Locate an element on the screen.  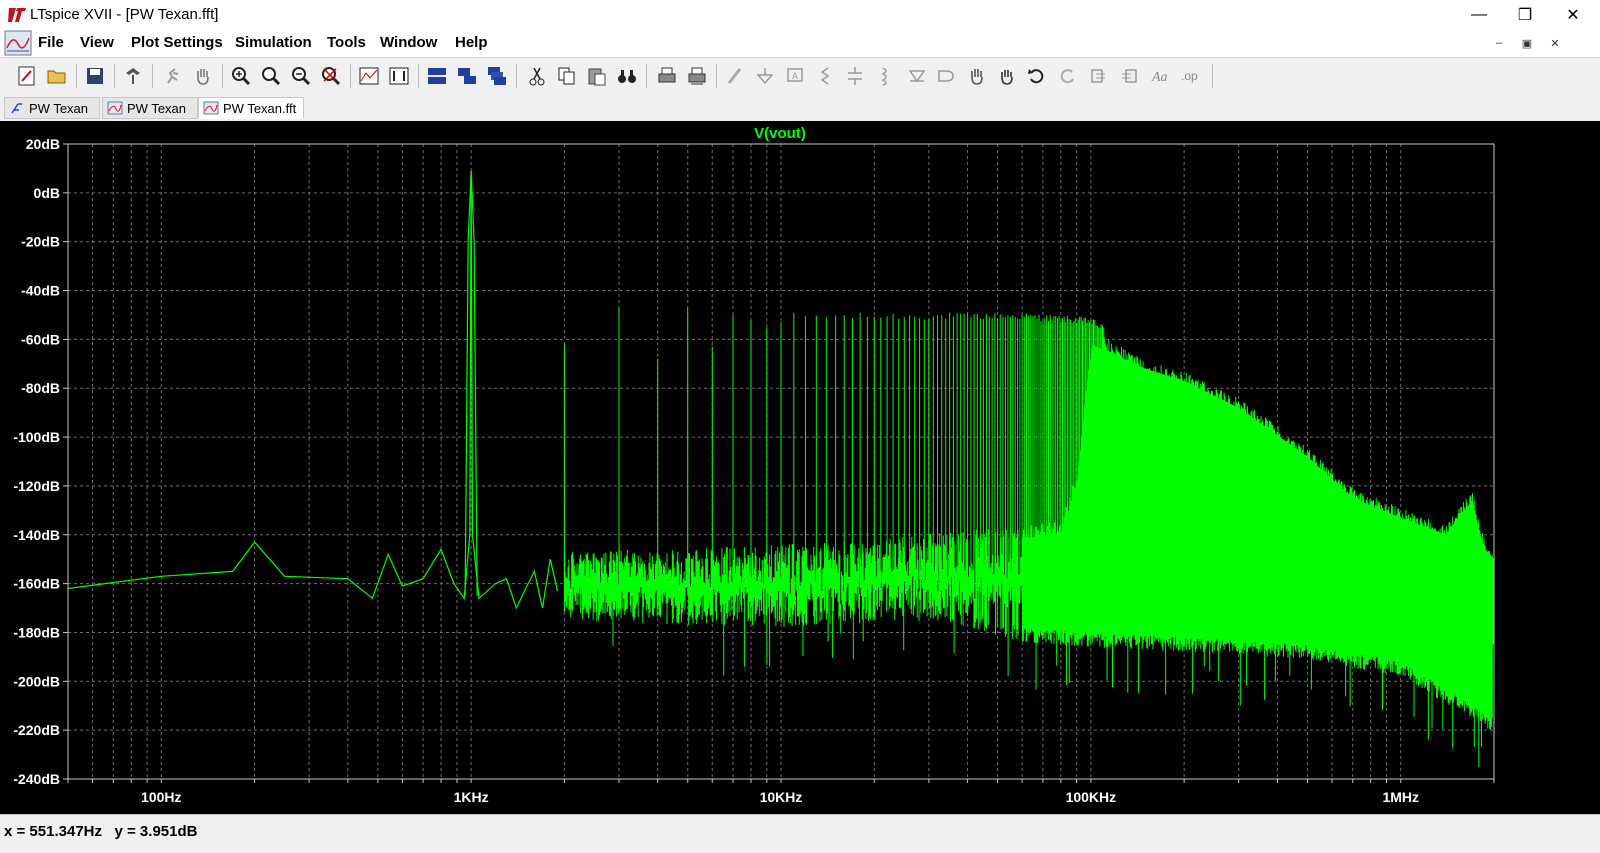
rotate-icon is located at coordinates (1099, 76).